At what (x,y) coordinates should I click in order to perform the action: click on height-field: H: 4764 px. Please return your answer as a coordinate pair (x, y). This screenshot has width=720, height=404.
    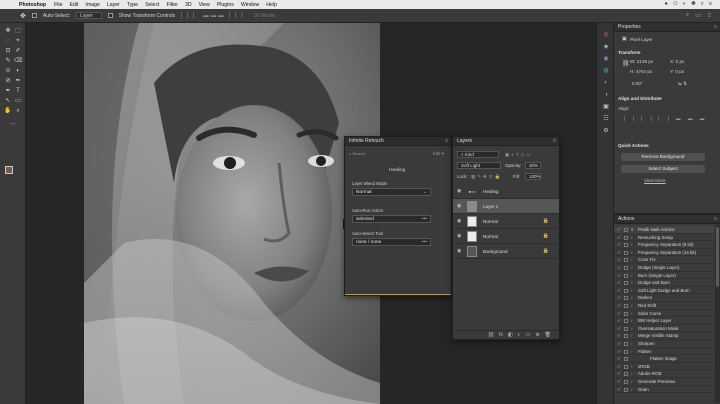
    Looking at the image, I should click on (641, 71).